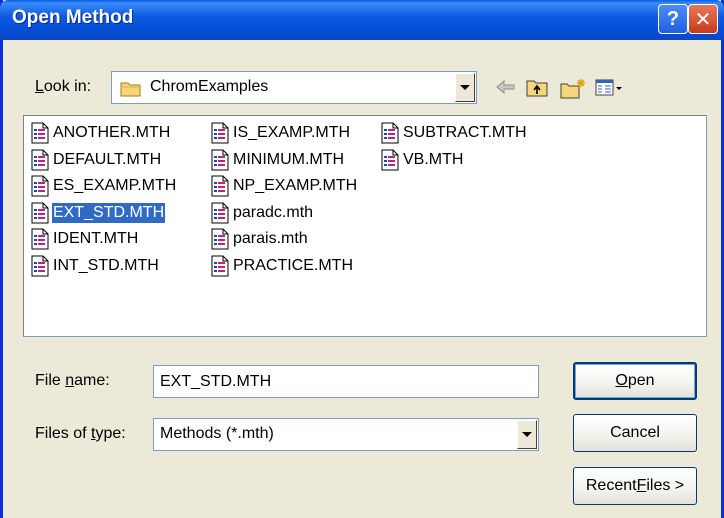  Describe the element at coordinates (635, 433) in the screenshot. I see `cancel-button: Cancel` at that location.